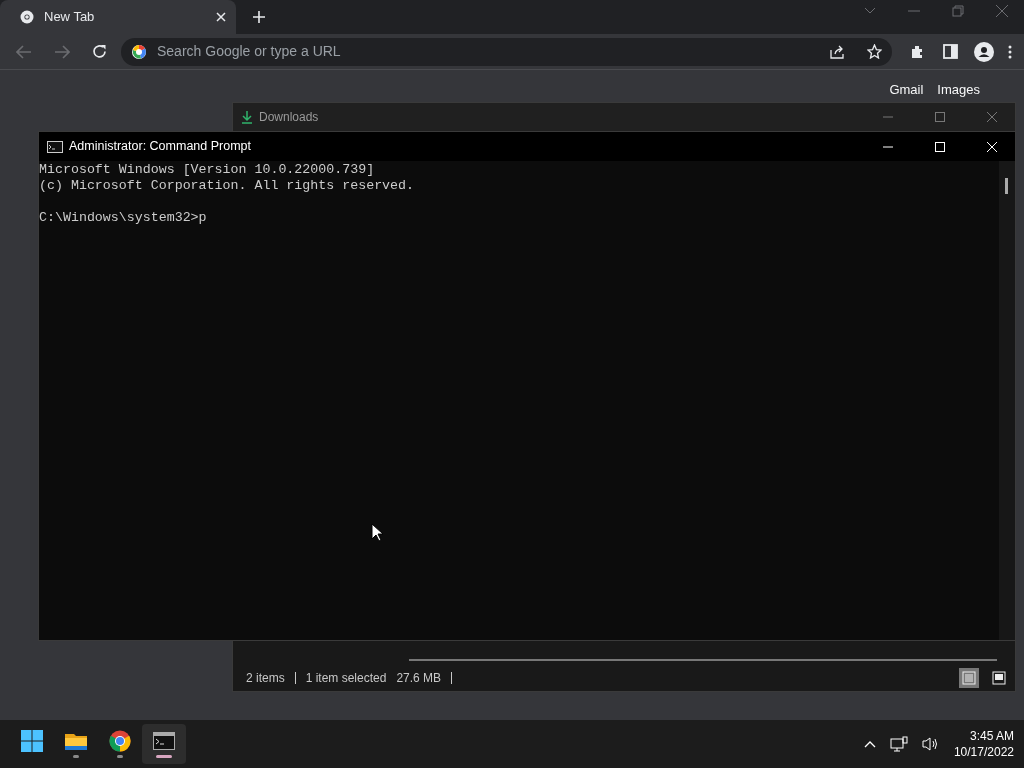  I want to click on window-title: Downloads, so click(289, 117).